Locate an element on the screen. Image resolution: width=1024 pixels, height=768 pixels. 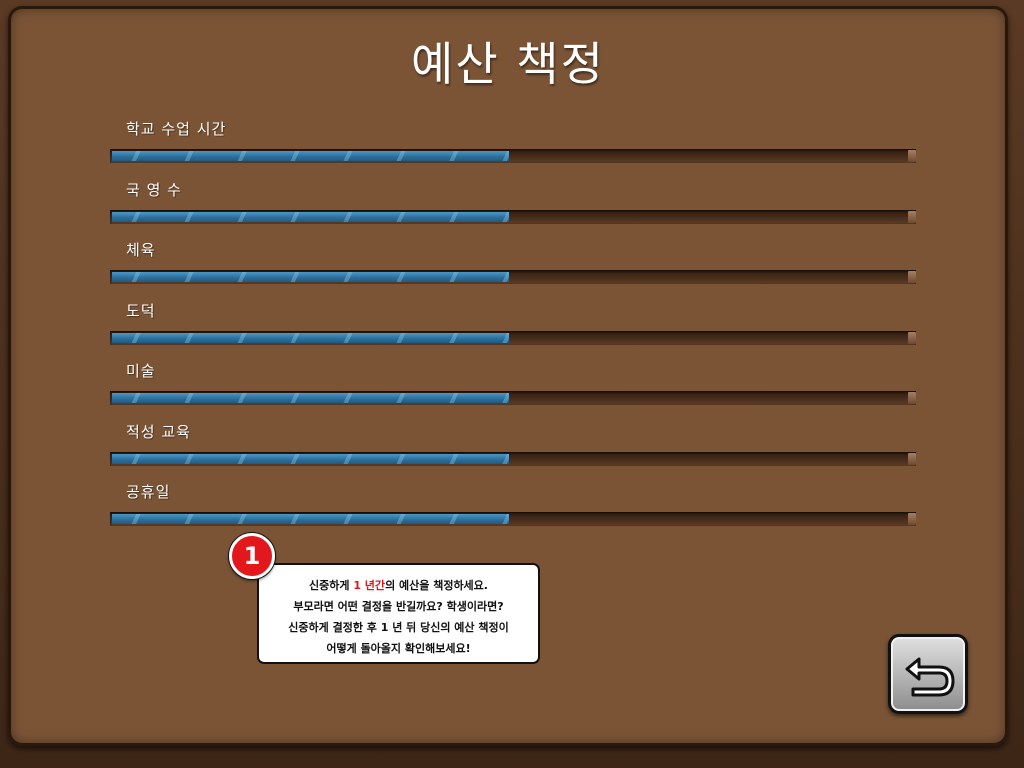
category-label: 국 영 수 is located at coordinates (154, 190).